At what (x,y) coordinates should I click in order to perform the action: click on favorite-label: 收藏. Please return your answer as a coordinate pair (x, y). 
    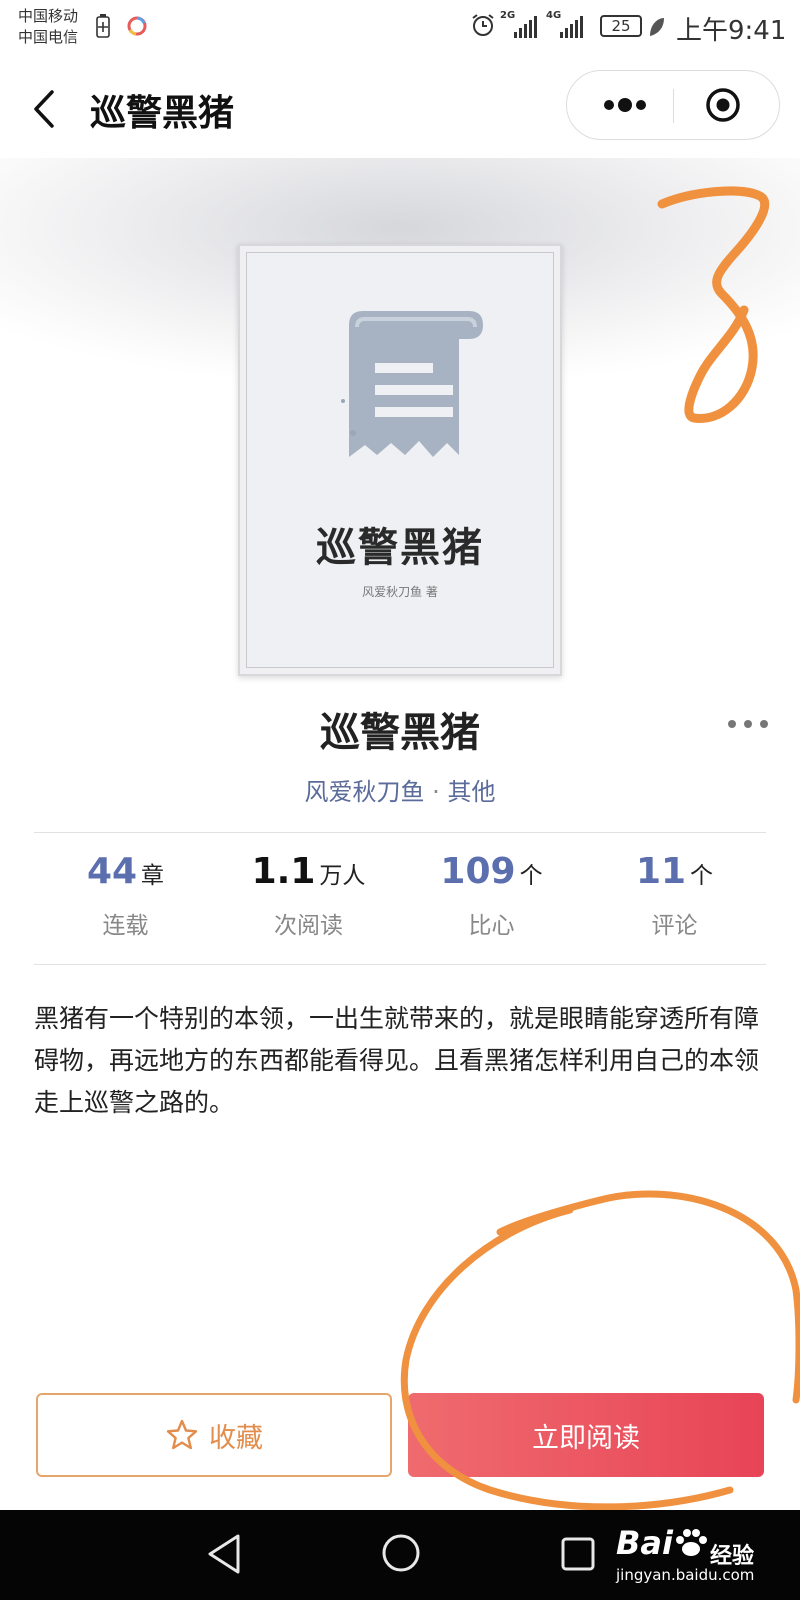
    Looking at the image, I should click on (236, 1438).